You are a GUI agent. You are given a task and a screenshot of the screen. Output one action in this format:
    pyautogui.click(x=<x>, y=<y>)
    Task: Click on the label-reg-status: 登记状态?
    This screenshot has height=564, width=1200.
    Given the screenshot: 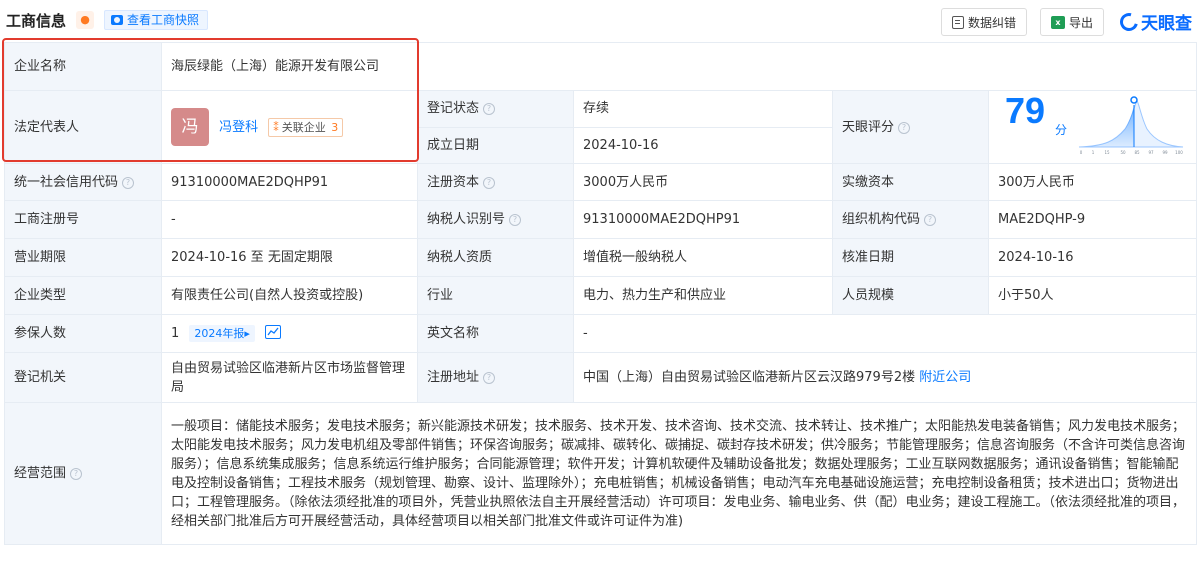 What is the action you would take?
    pyautogui.click(x=495, y=109)
    